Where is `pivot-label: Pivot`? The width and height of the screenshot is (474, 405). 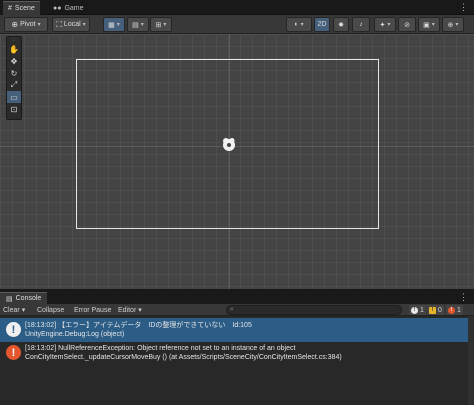 pivot-label: Pivot is located at coordinates (28, 24).